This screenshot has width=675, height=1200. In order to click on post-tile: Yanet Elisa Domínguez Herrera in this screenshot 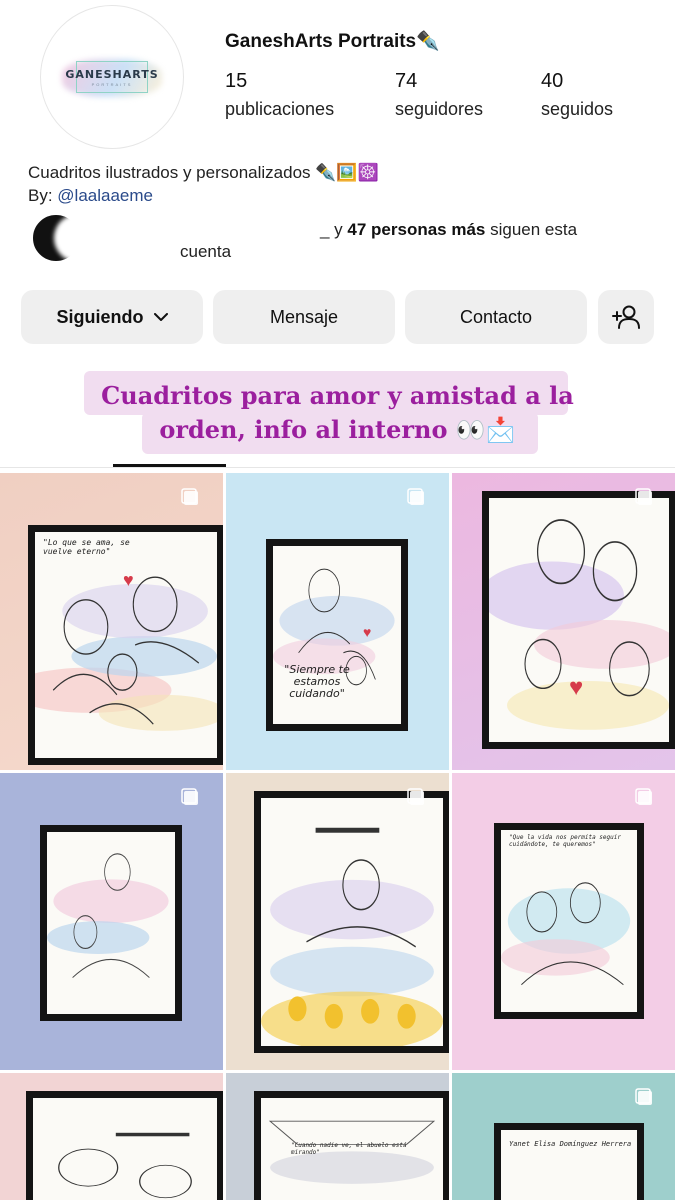, I will do `click(563, 1136)`.